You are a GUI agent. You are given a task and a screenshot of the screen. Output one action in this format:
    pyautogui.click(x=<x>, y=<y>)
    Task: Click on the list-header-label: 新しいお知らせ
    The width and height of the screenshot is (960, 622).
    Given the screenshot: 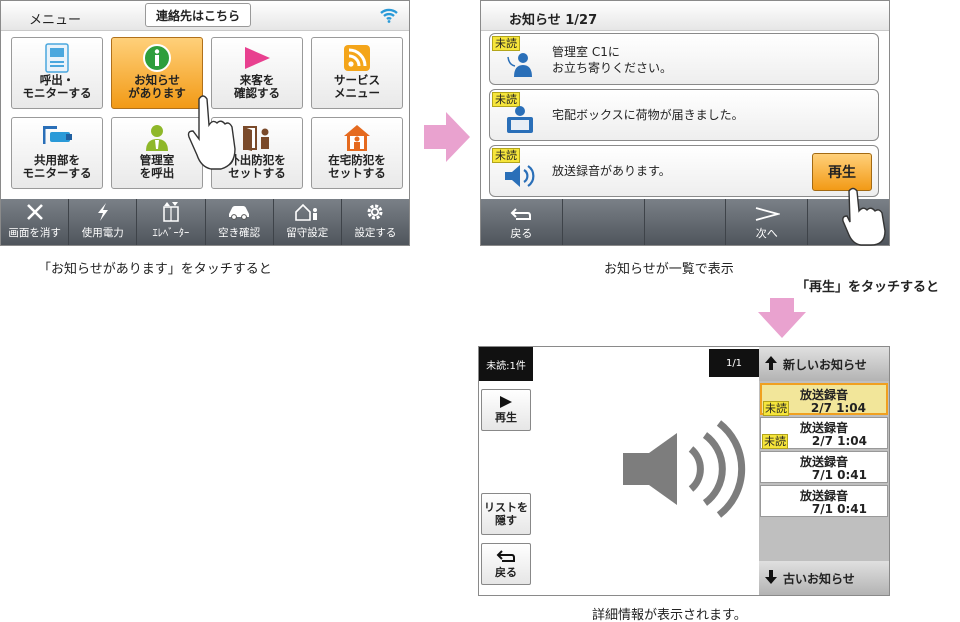 What is the action you would take?
    pyautogui.click(x=825, y=364)
    